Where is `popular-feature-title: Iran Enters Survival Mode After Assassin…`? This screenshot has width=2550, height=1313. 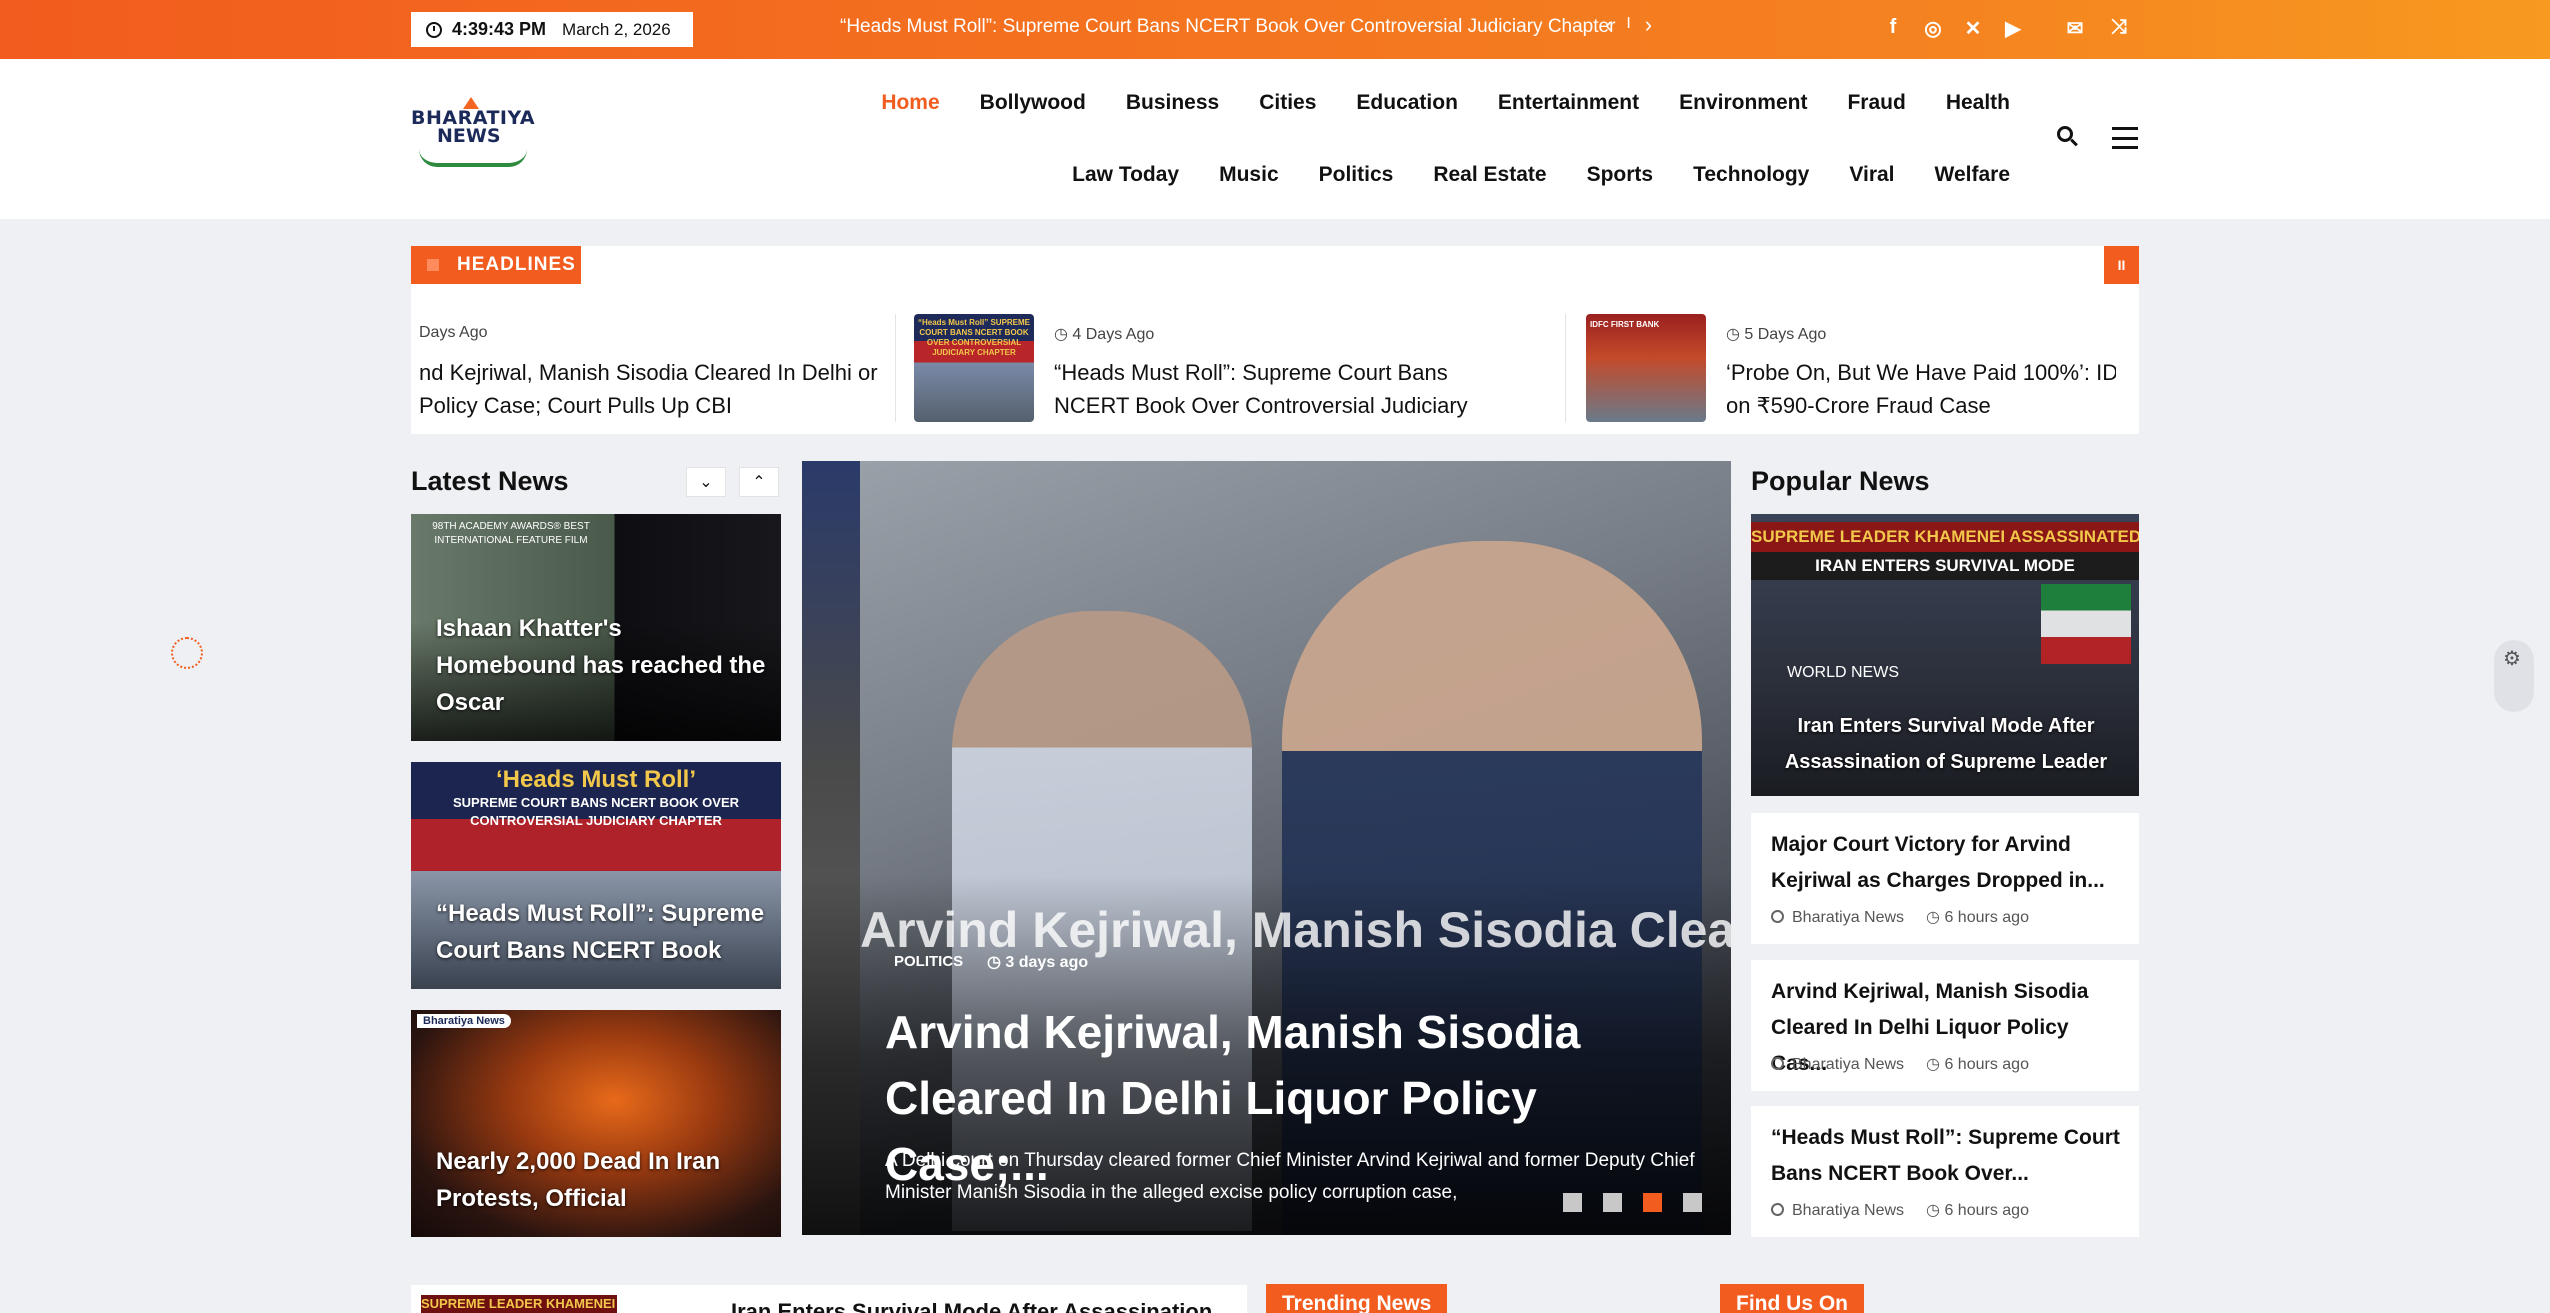
popular-feature-title: Iran Enters Survival Mode After Assassin… is located at coordinates (1946, 744).